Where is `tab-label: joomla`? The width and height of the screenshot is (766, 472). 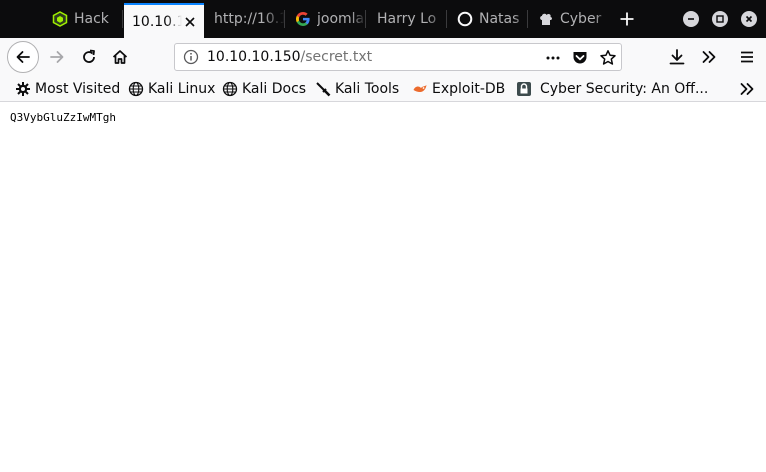
tab-label: joomla is located at coordinates (341, 19).